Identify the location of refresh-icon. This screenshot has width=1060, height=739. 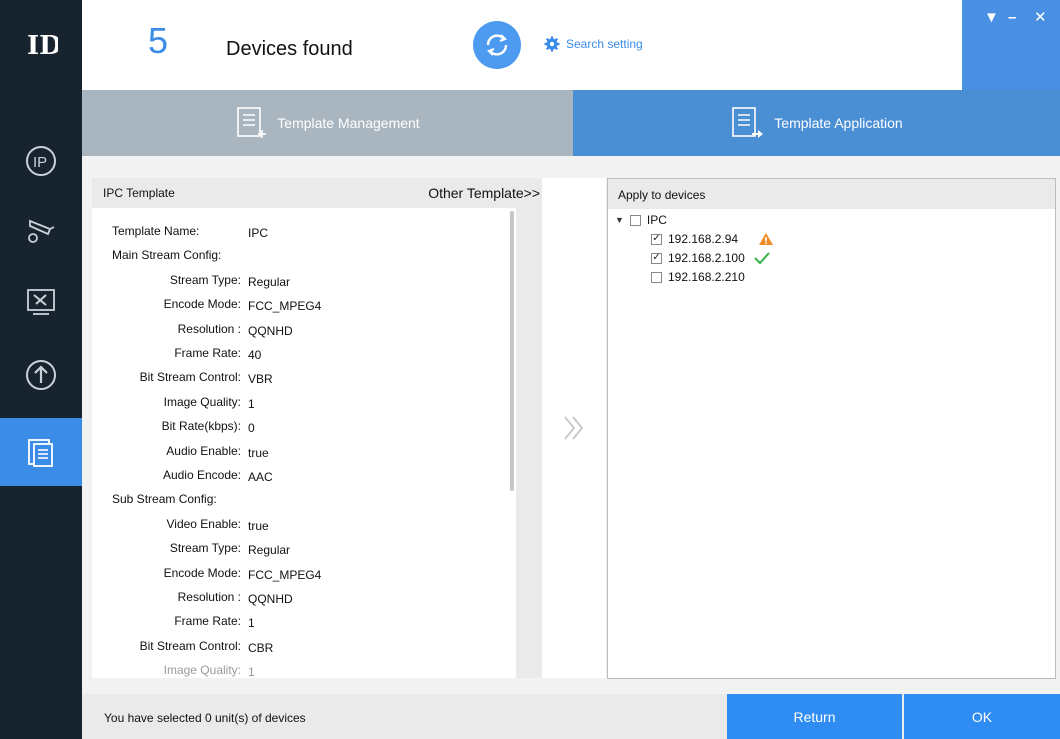
(497, 45).